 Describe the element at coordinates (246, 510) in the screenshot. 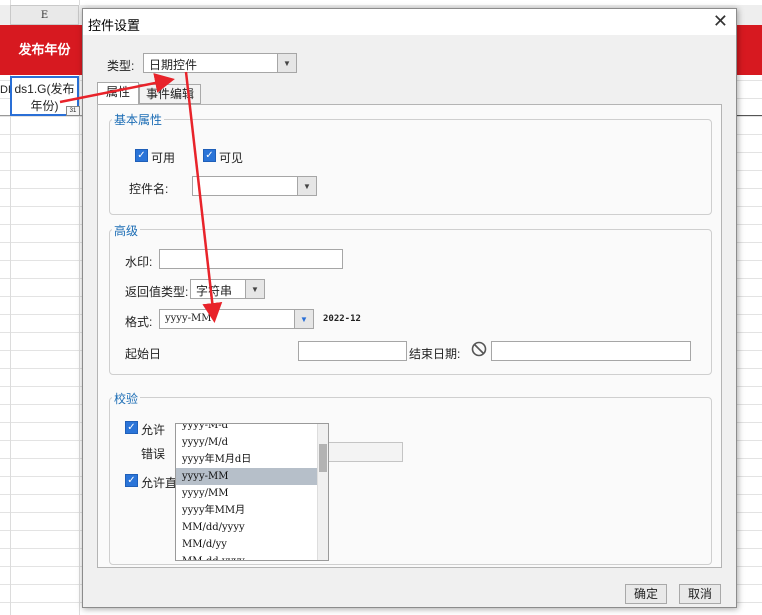

I see `format-option: yyyy年MM月` at that location.